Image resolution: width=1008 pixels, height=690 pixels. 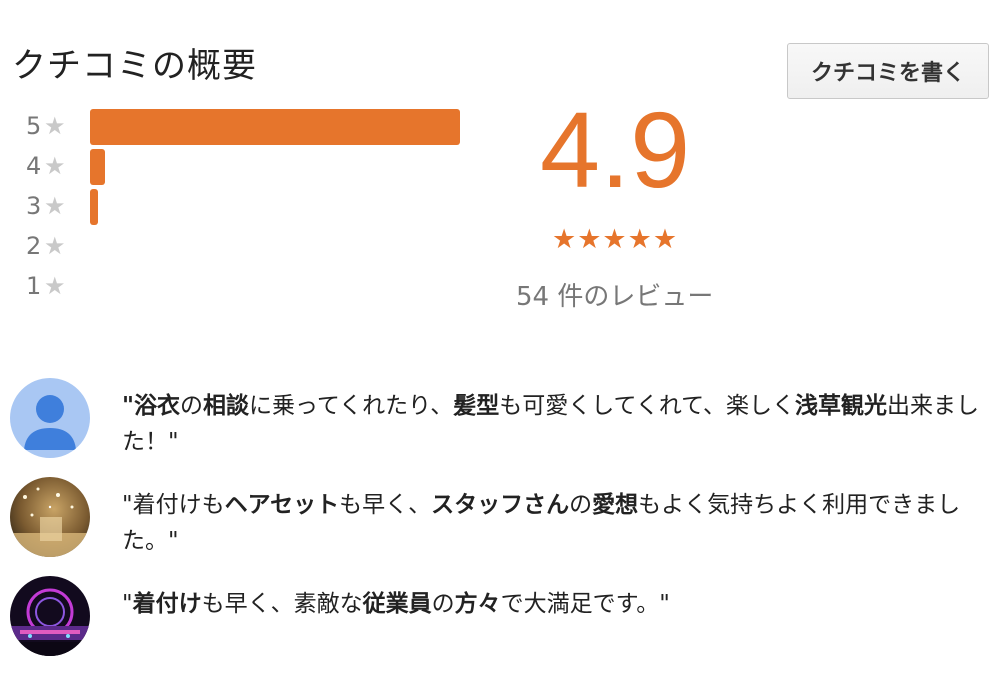 I want to click on highlighted-keyword: 着付け, so click(x=167, y=604).